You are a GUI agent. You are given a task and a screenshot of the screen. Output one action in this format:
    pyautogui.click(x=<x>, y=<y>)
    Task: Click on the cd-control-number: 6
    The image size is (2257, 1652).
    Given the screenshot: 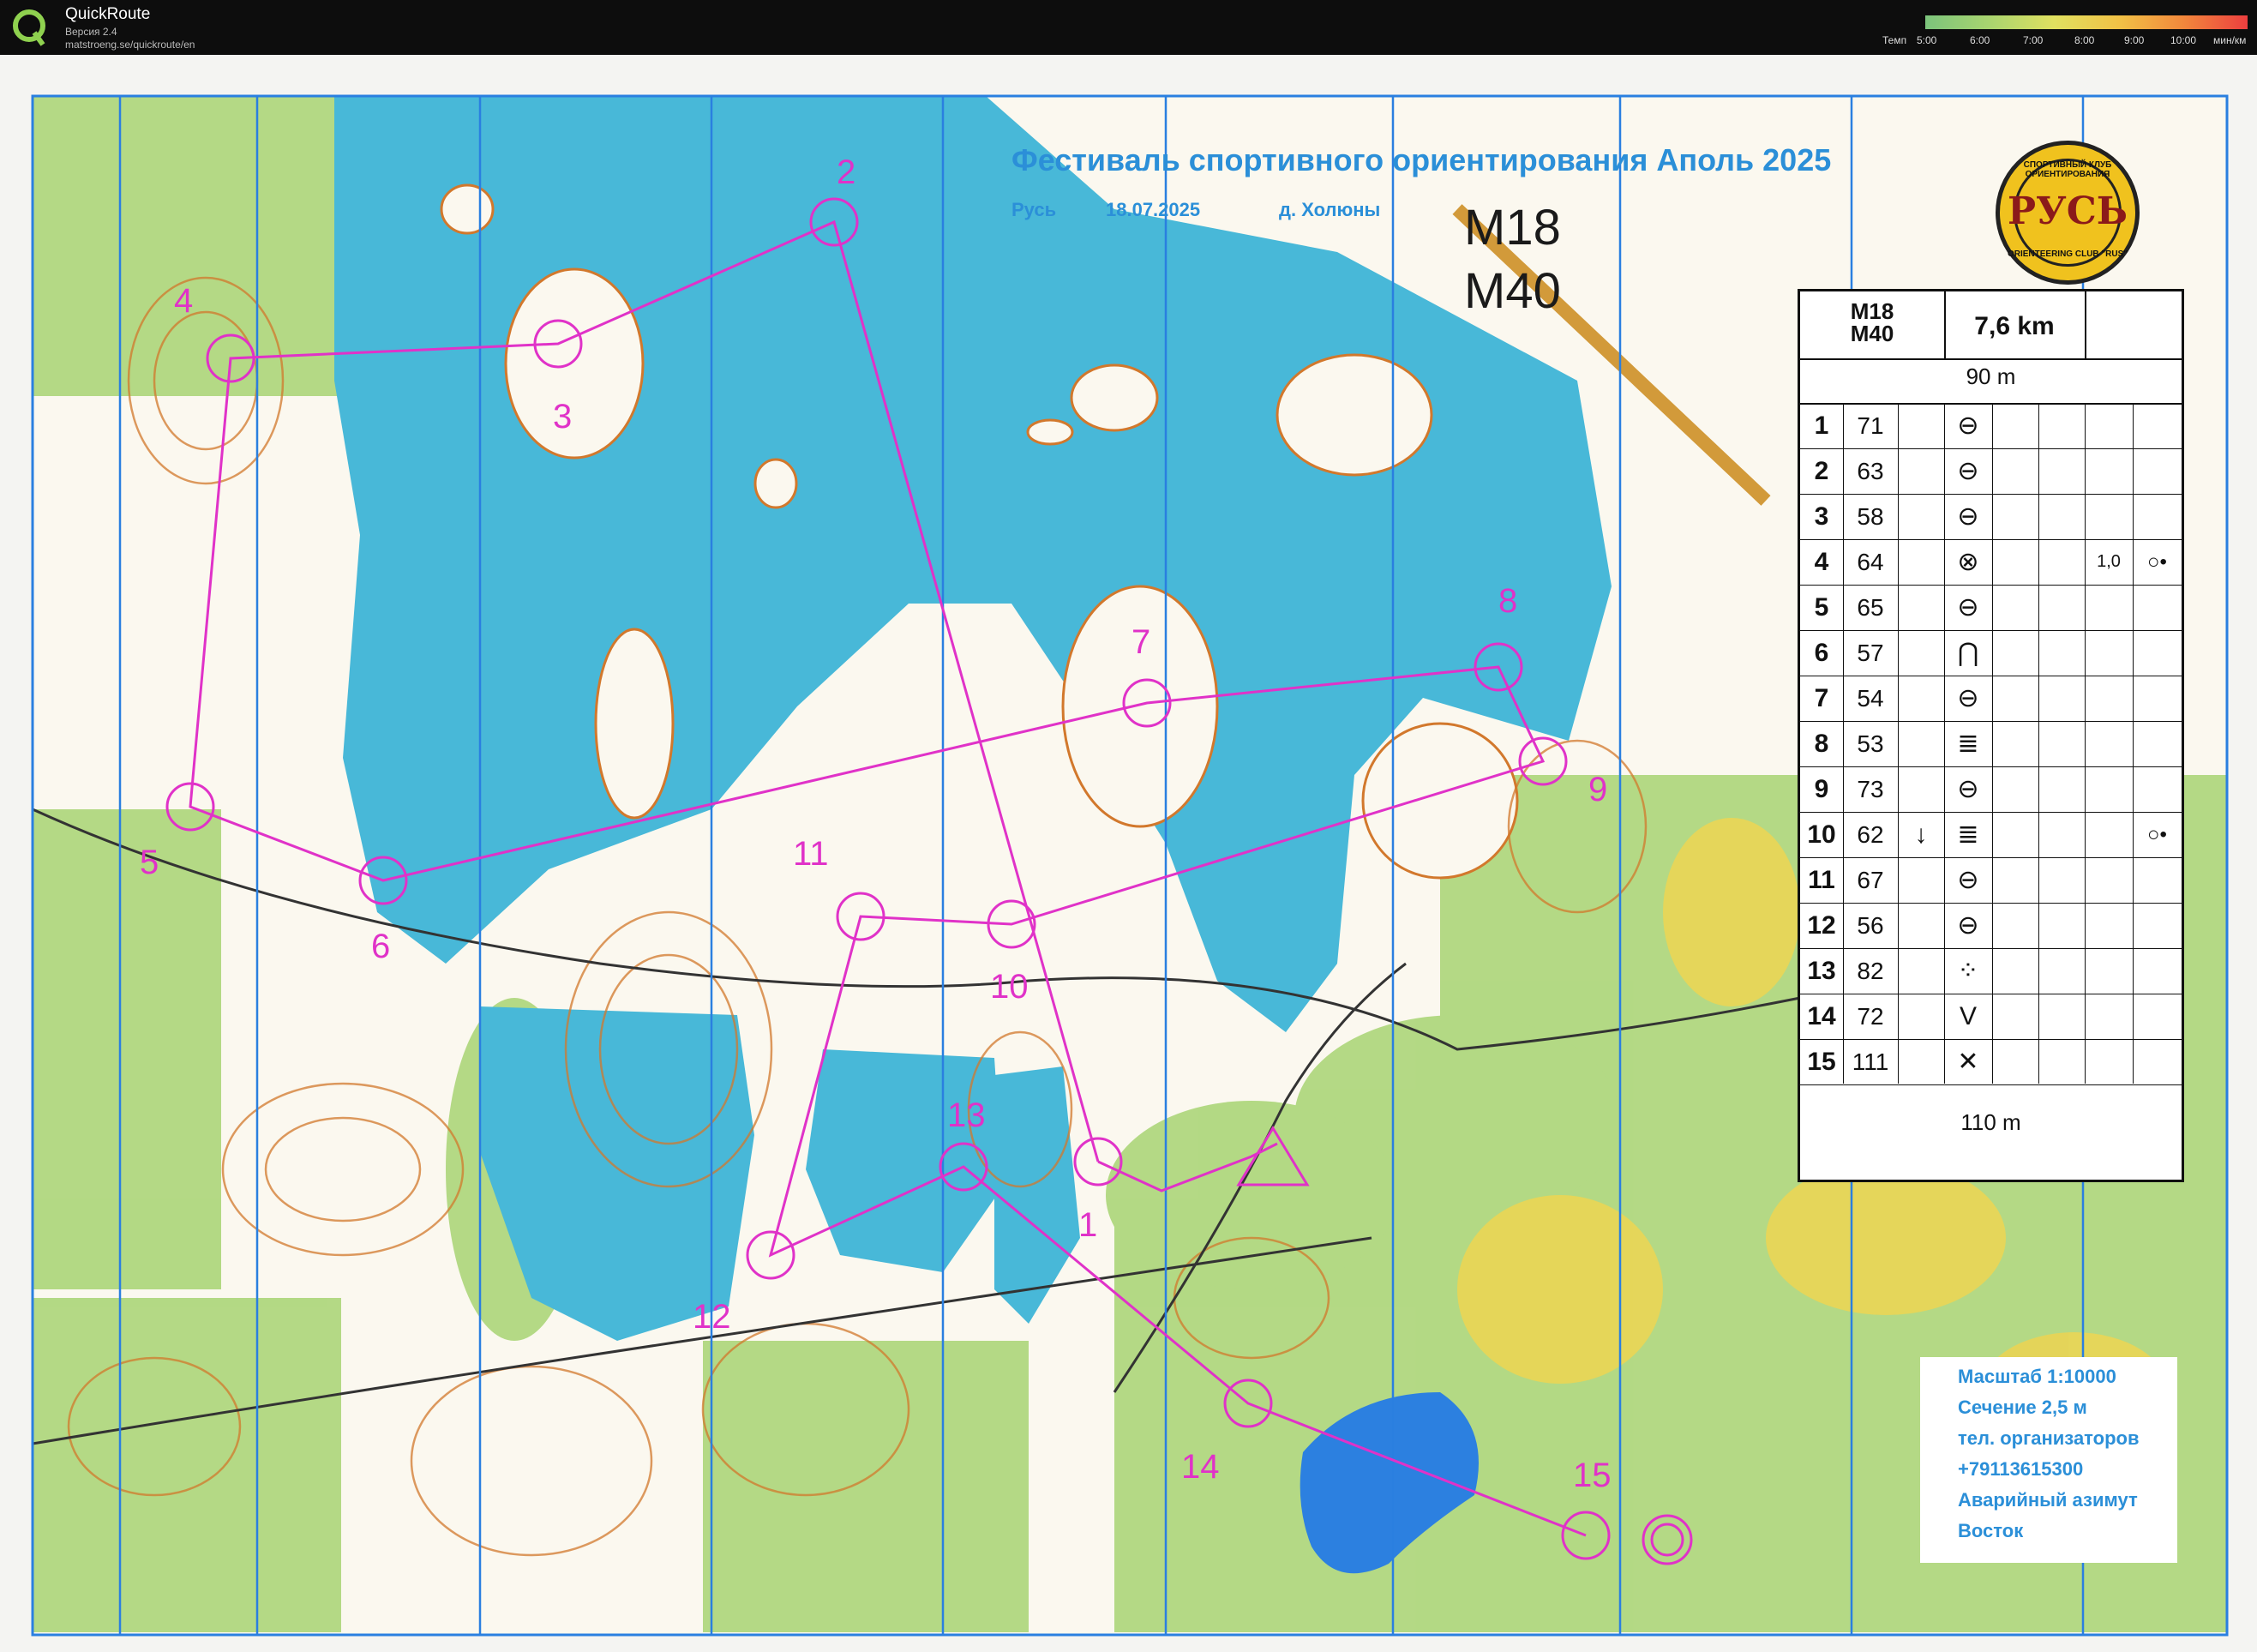 What is the action you would take?
    pyautogui.click(x=1821, y=653)
    